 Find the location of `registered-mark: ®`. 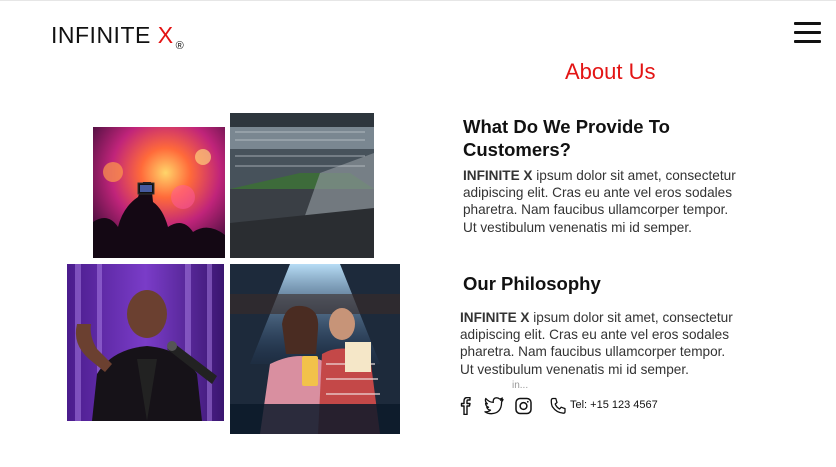

registered-mark: ® is located at coordinates (180, 46).